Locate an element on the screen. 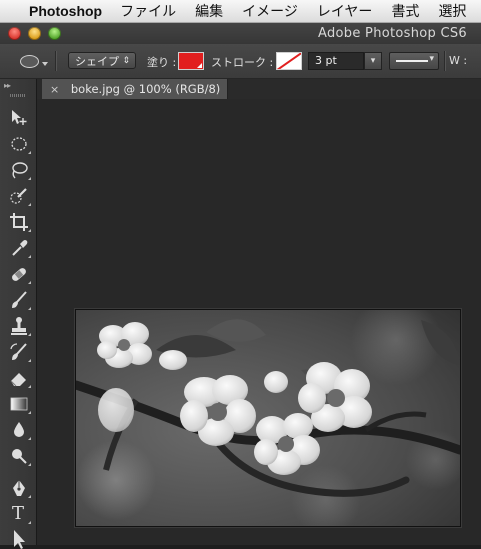  dodge-tool is located at coordinates (19, 456).